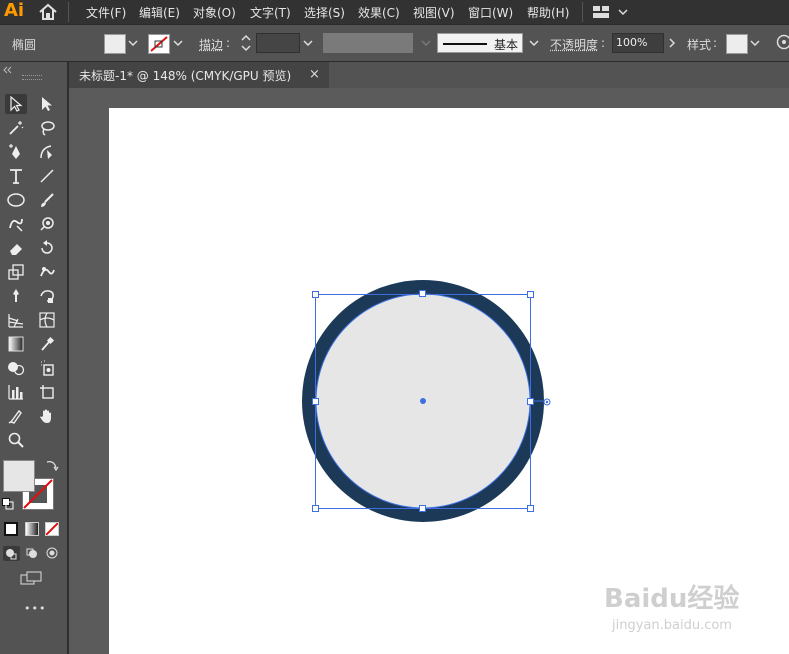 This screenshot has width=789, height=654. I want to click on handle-top-right, so click(530, 294).